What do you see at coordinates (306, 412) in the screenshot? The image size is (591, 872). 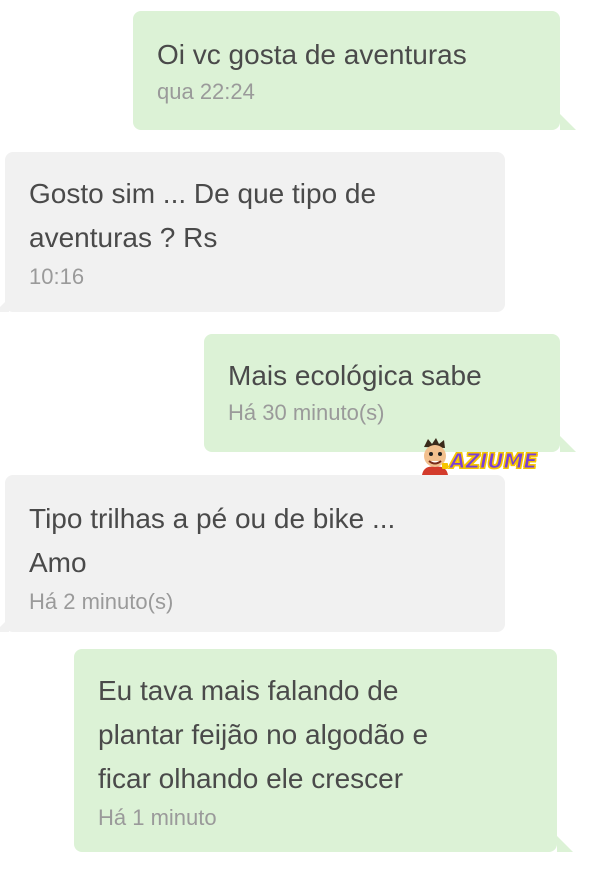 I see `message-timestamp: Há 30 minuto(s)` at bounding box center [306, 412].